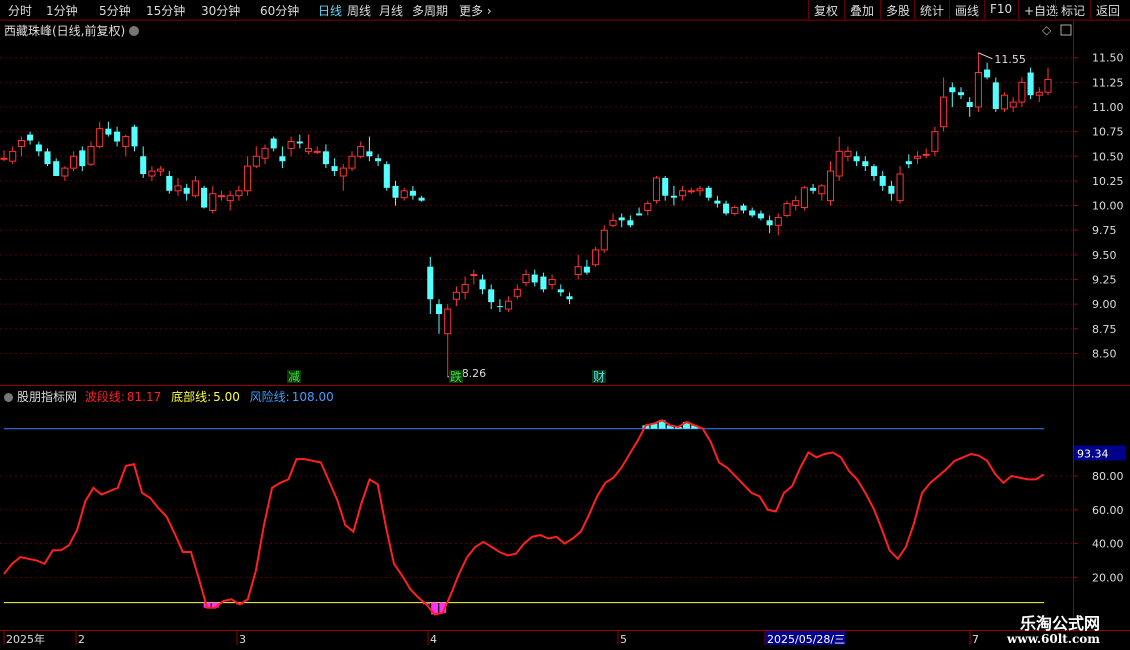 This screenshot has height=650, width=1130. Describe the element at coordinates (1104, 304) in the screenshot. I see `price-tick-label: 9.00` at that location.